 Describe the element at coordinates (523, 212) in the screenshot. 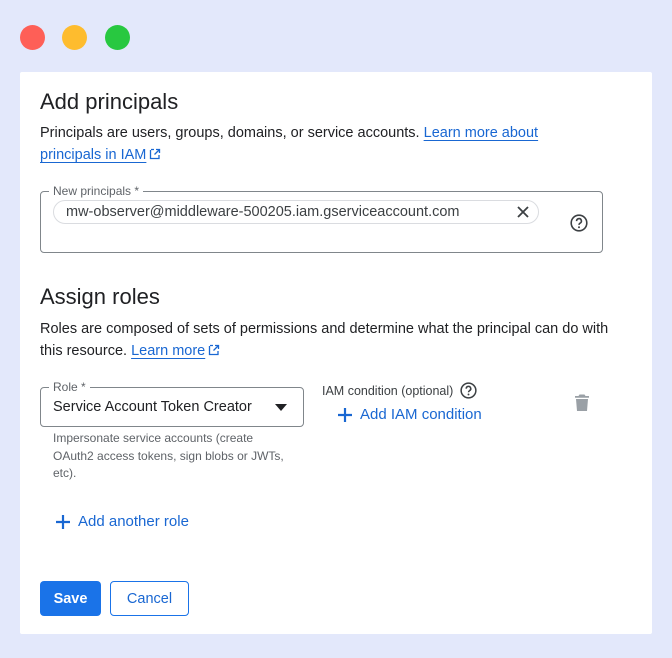

I see `close-icon` at that location.